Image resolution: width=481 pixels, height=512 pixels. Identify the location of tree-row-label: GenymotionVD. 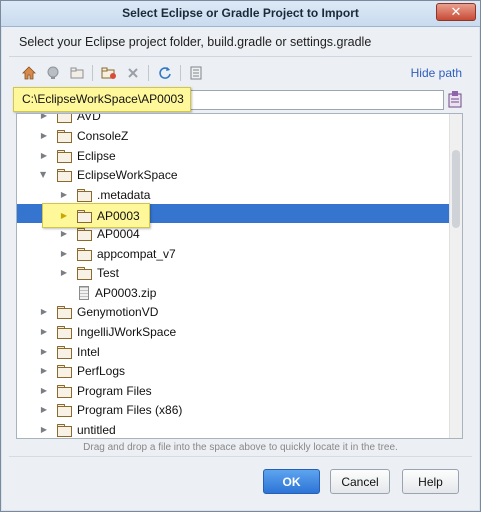
(118, 311).